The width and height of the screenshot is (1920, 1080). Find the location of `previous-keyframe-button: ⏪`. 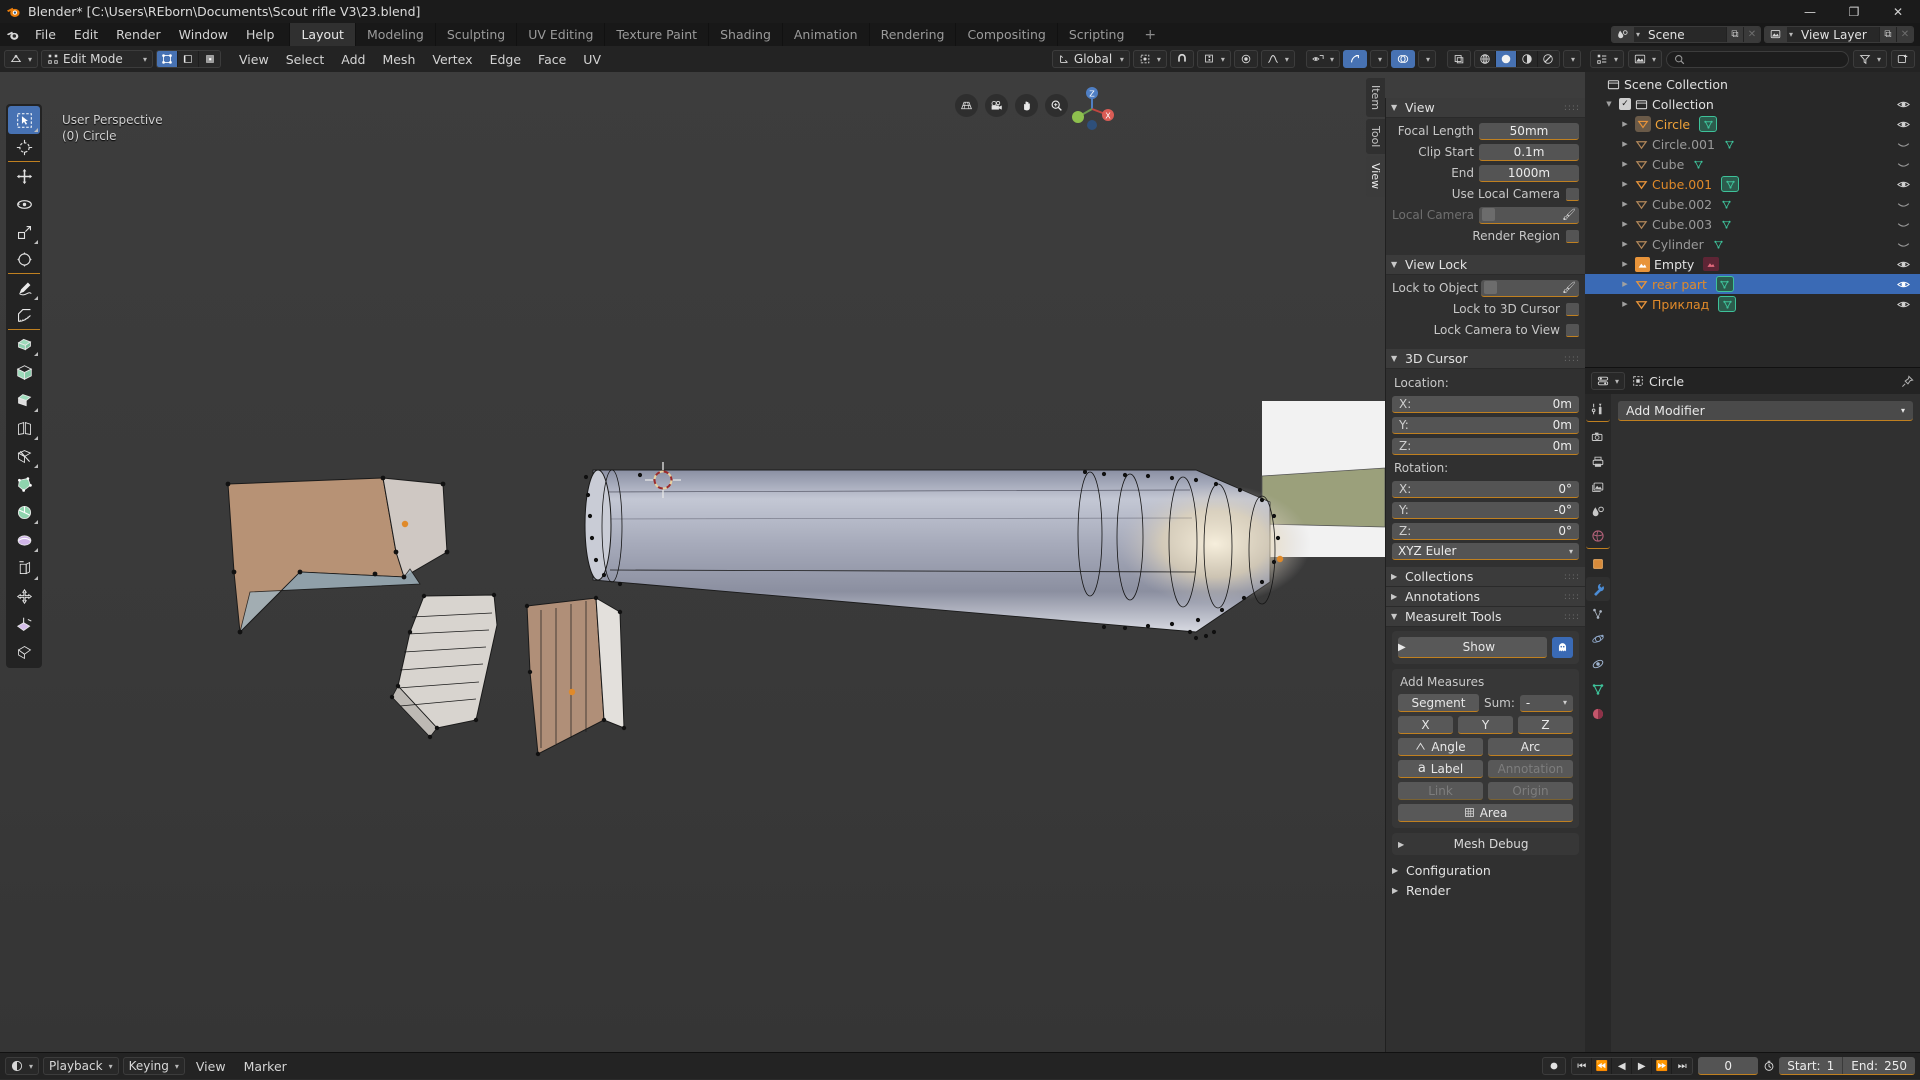

previous-keyframe-button: ⏪ is located at coordinates (1602, 1066).